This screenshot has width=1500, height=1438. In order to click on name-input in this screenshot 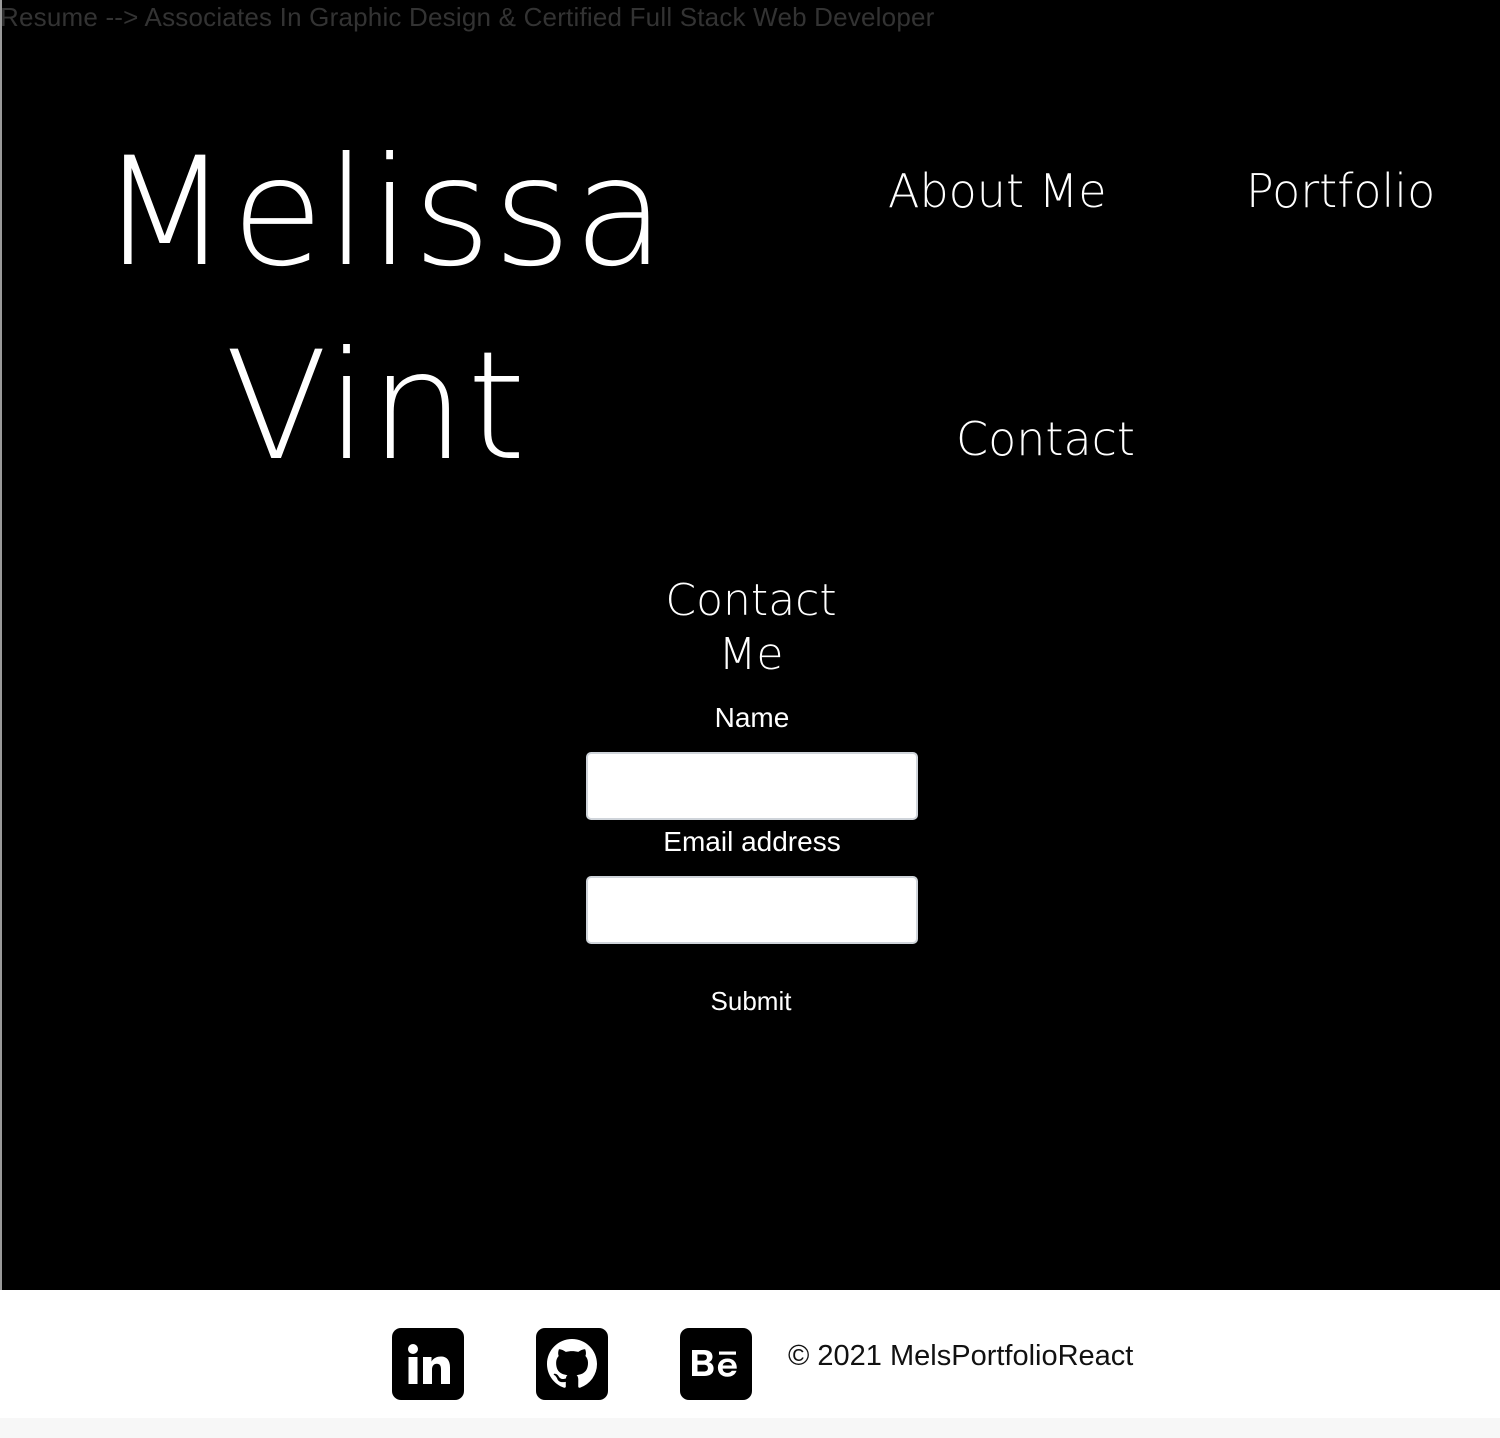, I will do `click(752, 786)`.